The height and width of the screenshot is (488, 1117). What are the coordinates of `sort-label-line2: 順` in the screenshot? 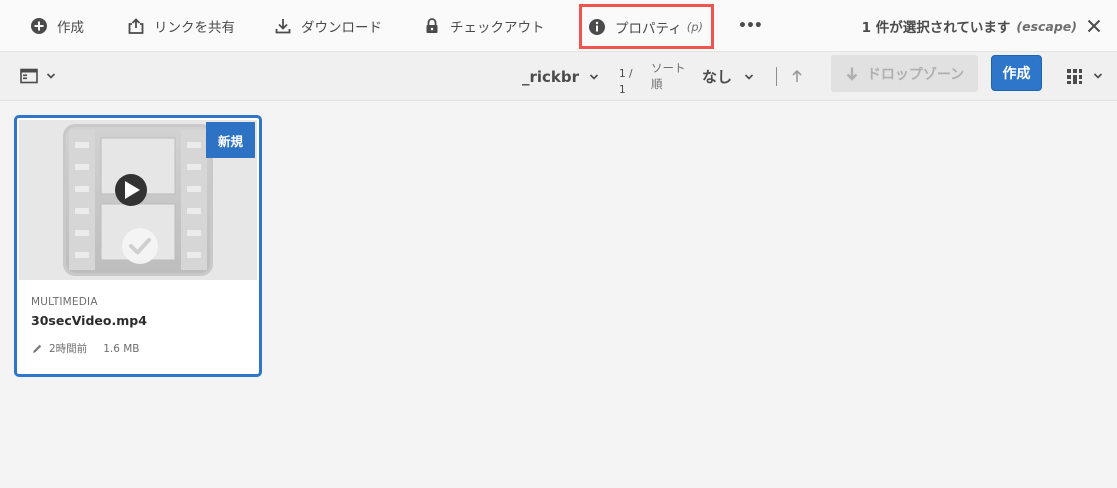 It's located at (657, 84).